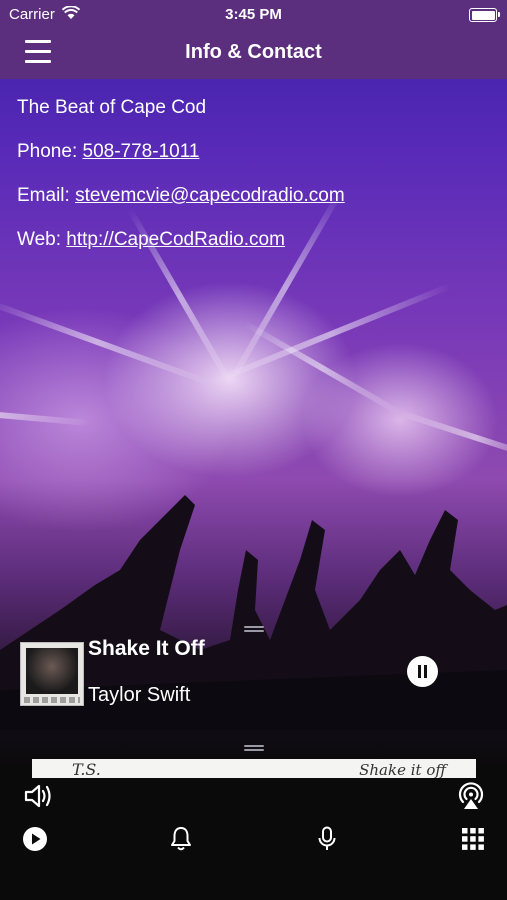 The width and height of the screenshot is (507, 900). I want to click on station-name: The Beat of Cape Cod, so click(112, 107).